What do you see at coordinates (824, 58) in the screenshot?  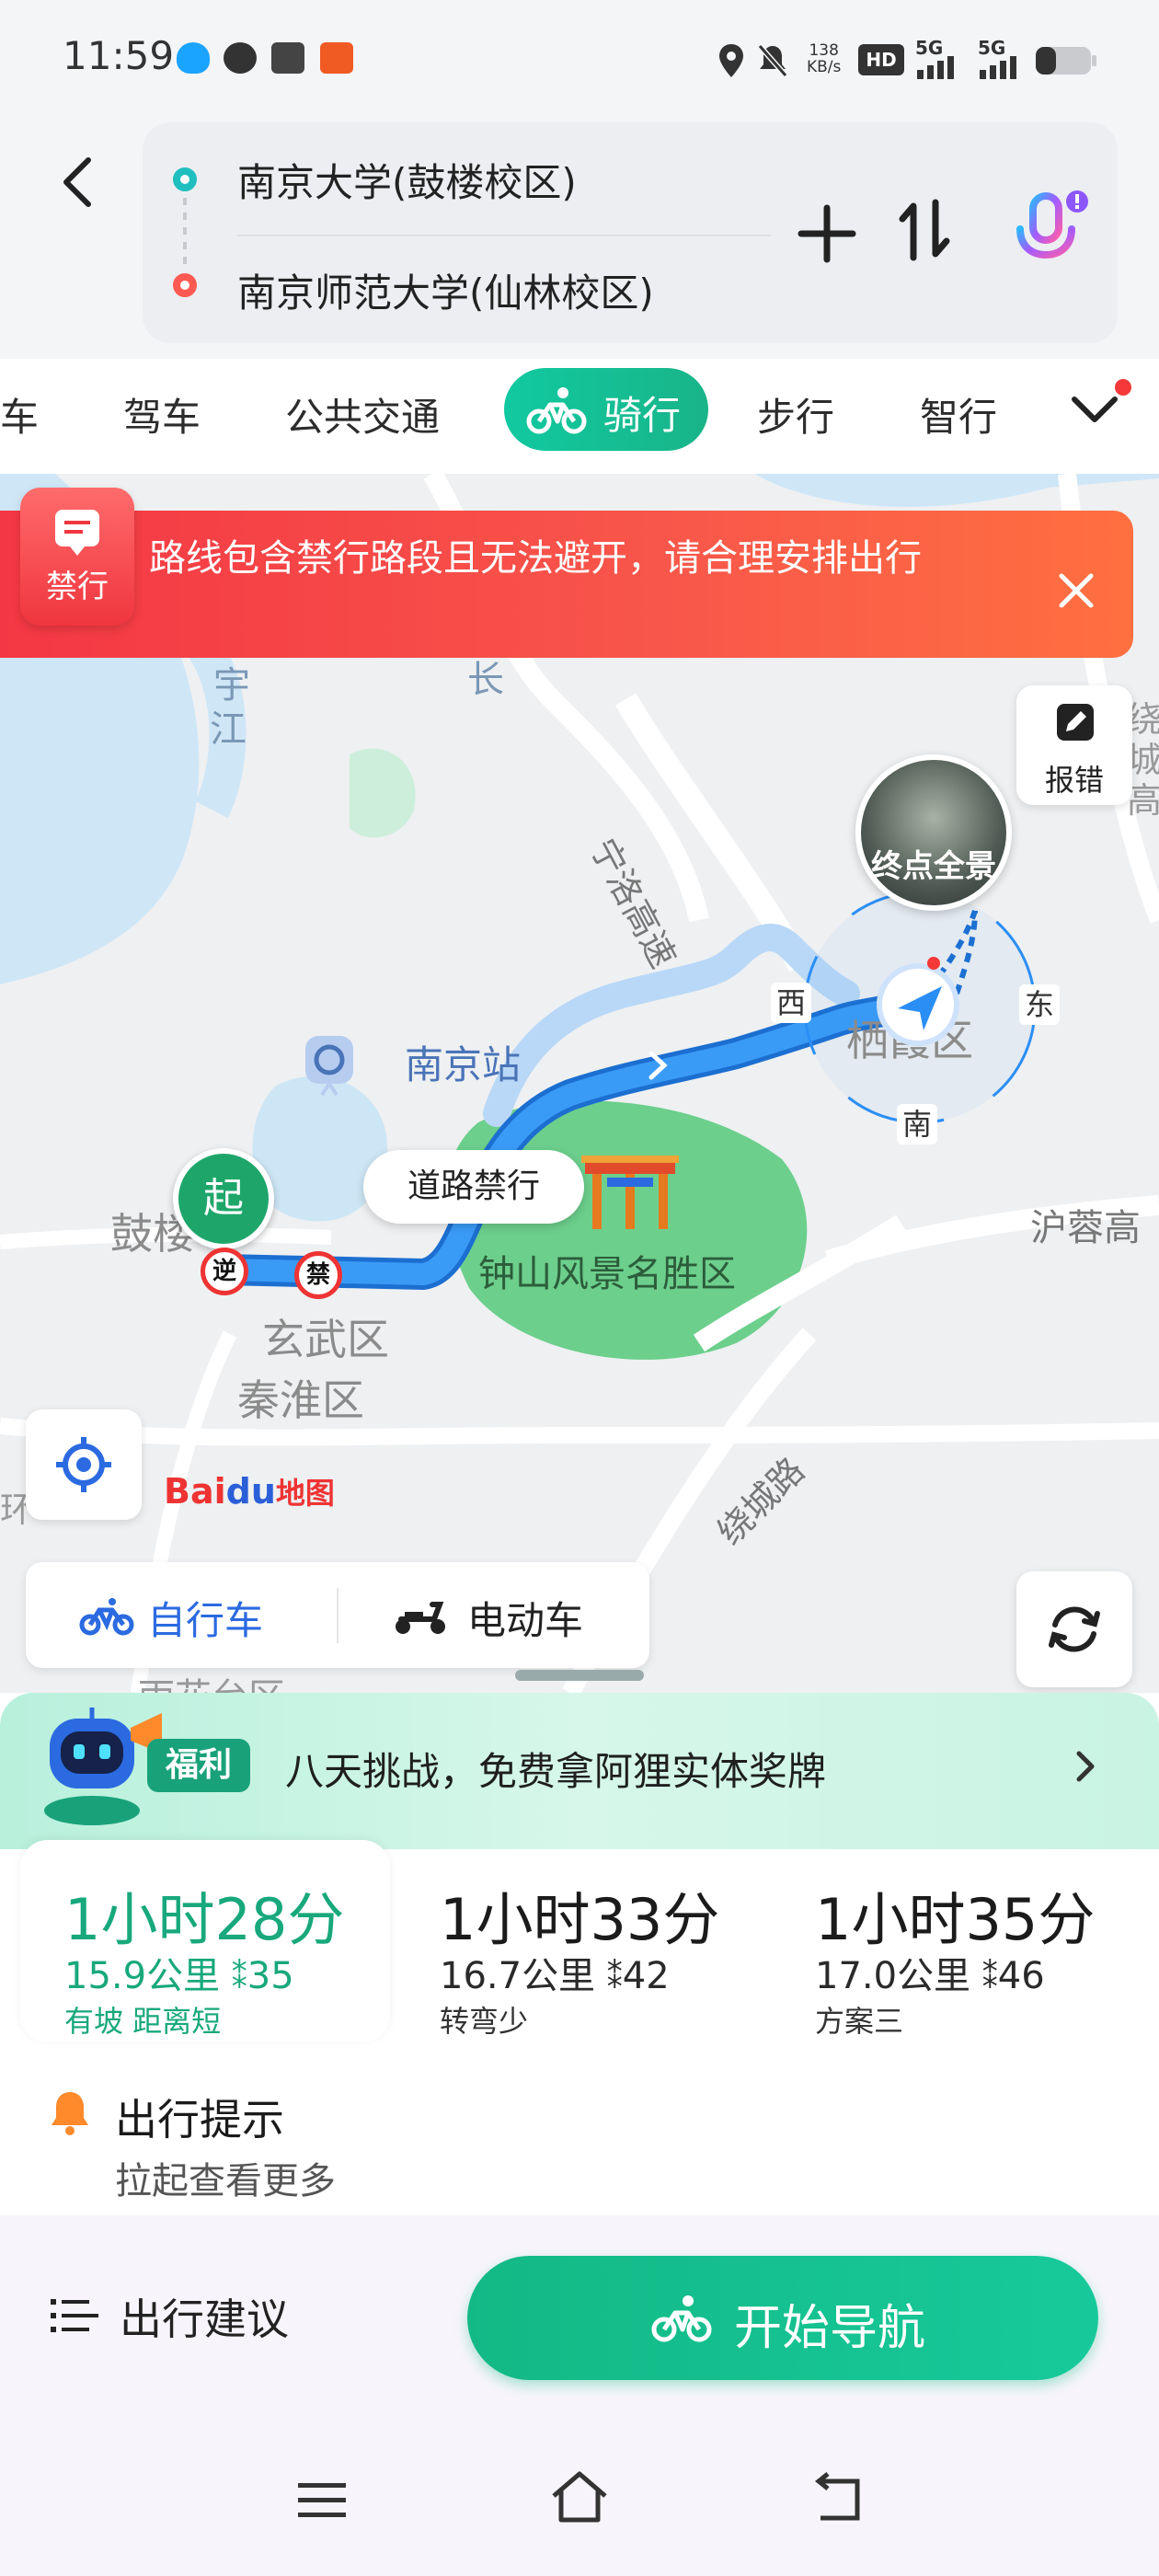 I see `net-speed: 138 KB/s` at bounding box center [824, 58].